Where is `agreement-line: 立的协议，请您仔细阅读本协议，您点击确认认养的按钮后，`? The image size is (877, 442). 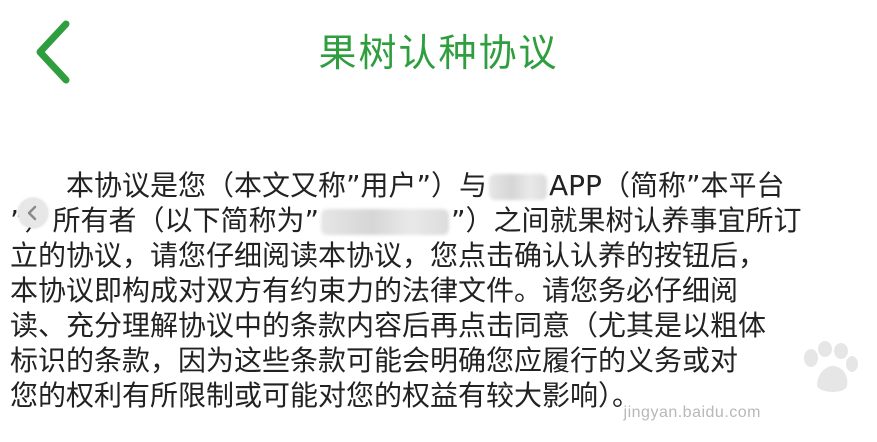
agreement-line: 立的协议，请您仔细阅读本协议，您点击确认认养的按钮后， is located at coordinates (388, 255).